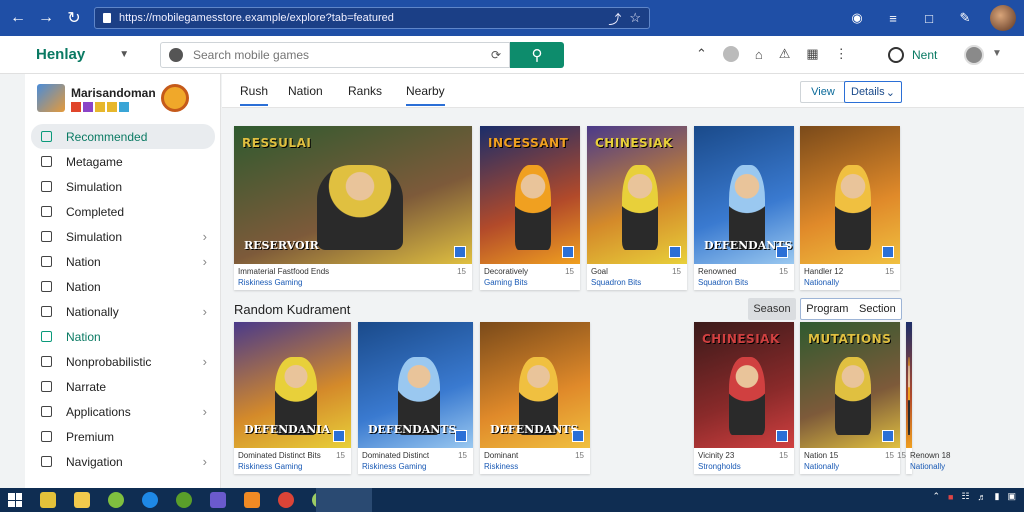 The image size is (1024, 512). What do you see at coordinates (48, 500) in the screenshot?
I see `pen-icon` at bounding box center [48, 500].